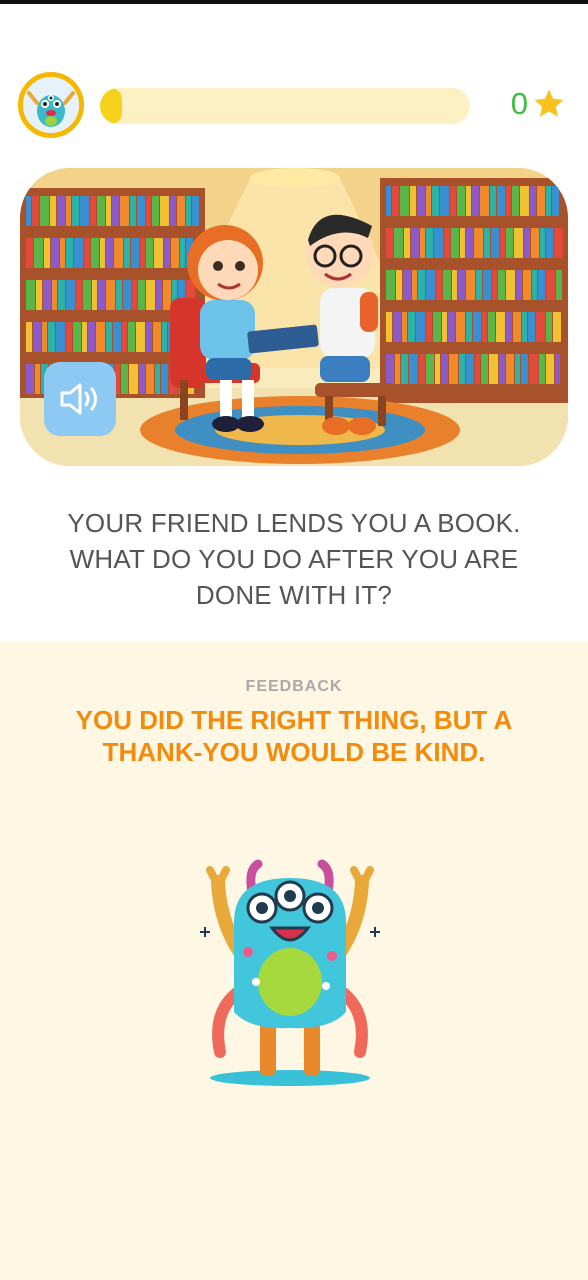  I want to click on speaker-button, so click(80, 399).